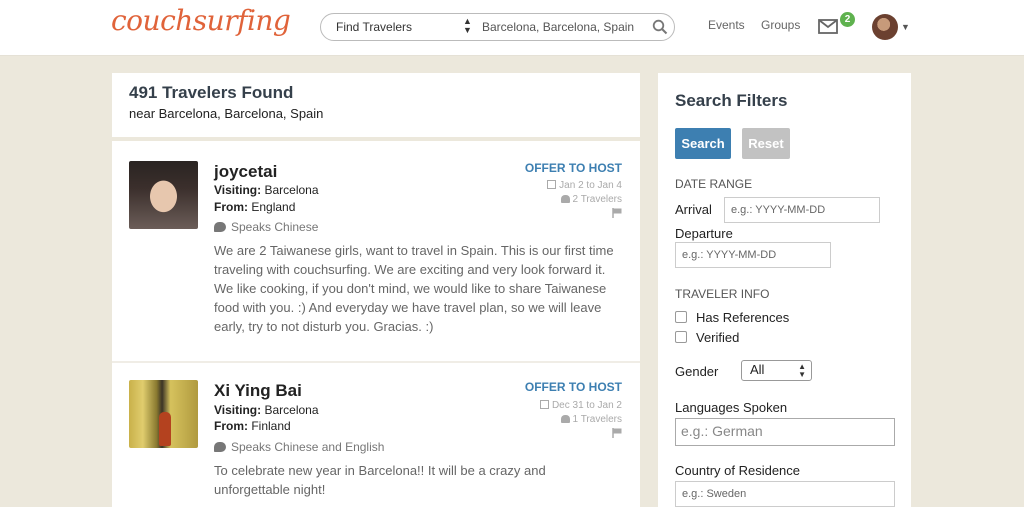 The image size is (1024, 507). Describe the element at coordinates (731, 100) in the screenshot. I see `filters-title: Search Filters` at that location.